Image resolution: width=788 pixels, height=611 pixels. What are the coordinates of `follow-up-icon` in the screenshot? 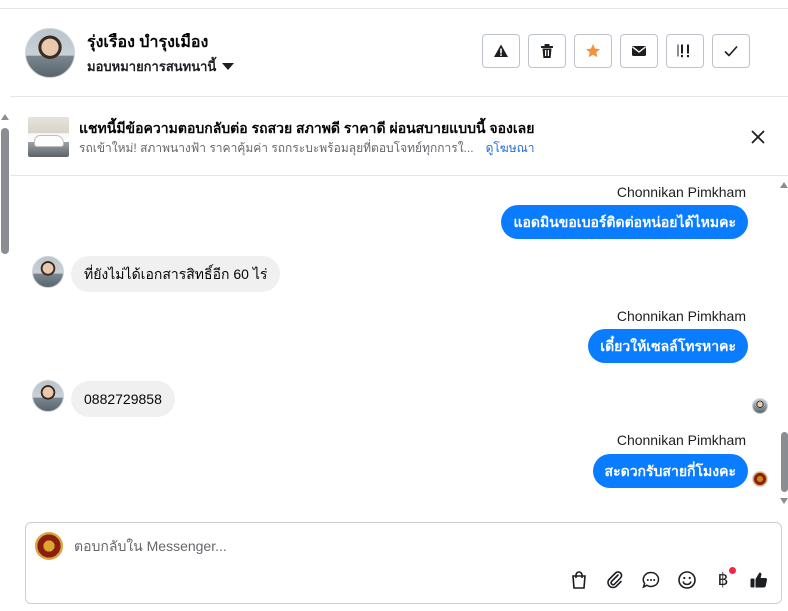 It's located at (683, 51).